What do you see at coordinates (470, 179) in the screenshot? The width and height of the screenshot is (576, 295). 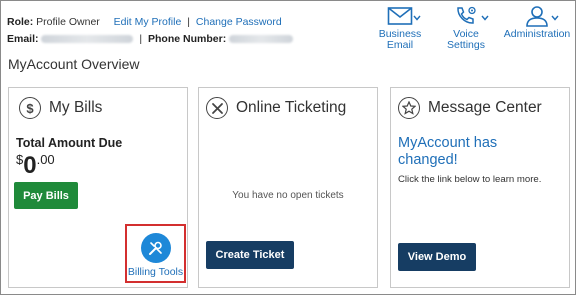 I see `message-body: Click the link below to learn more.` at bounding box center [470, 179].